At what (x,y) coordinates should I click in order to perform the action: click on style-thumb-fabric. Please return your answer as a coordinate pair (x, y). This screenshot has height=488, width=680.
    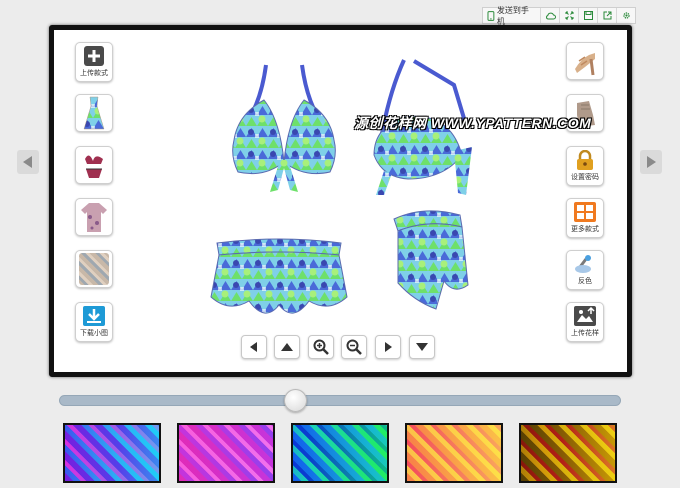
    Looking at the image, I should click on (94, 269).